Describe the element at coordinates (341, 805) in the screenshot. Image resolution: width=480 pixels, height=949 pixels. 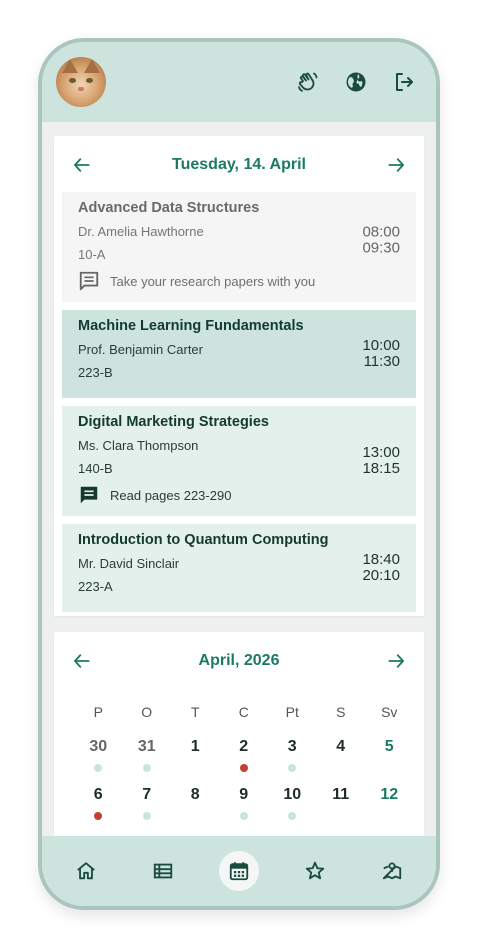
I see `calendar-day: 11` at that location.